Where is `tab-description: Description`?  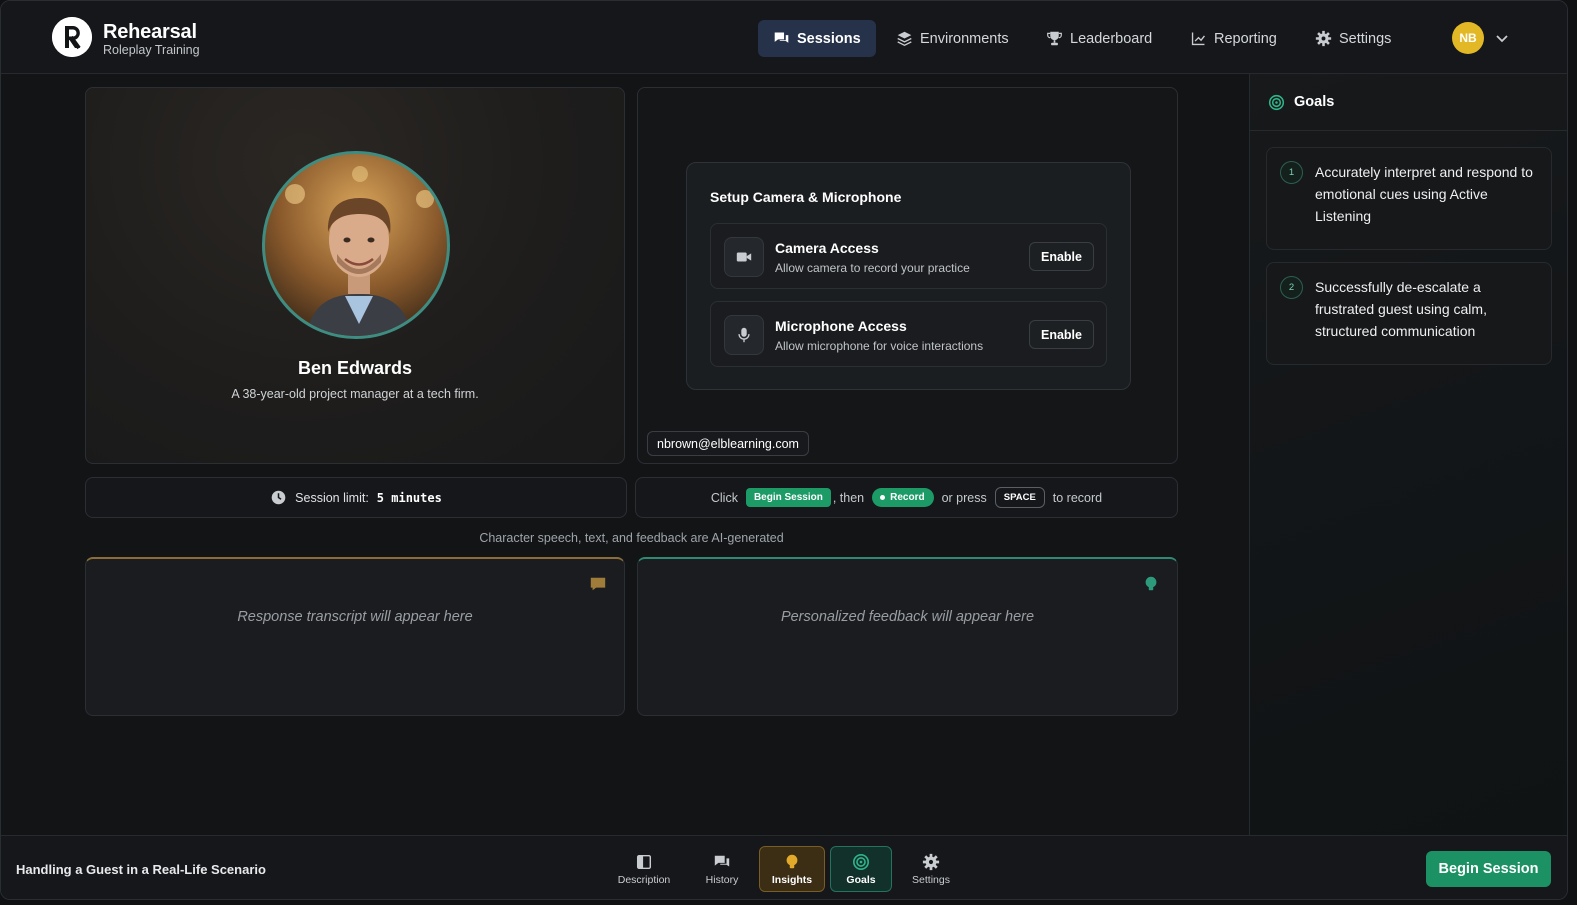
tab-description: Description is located at coordinates (644, 869).